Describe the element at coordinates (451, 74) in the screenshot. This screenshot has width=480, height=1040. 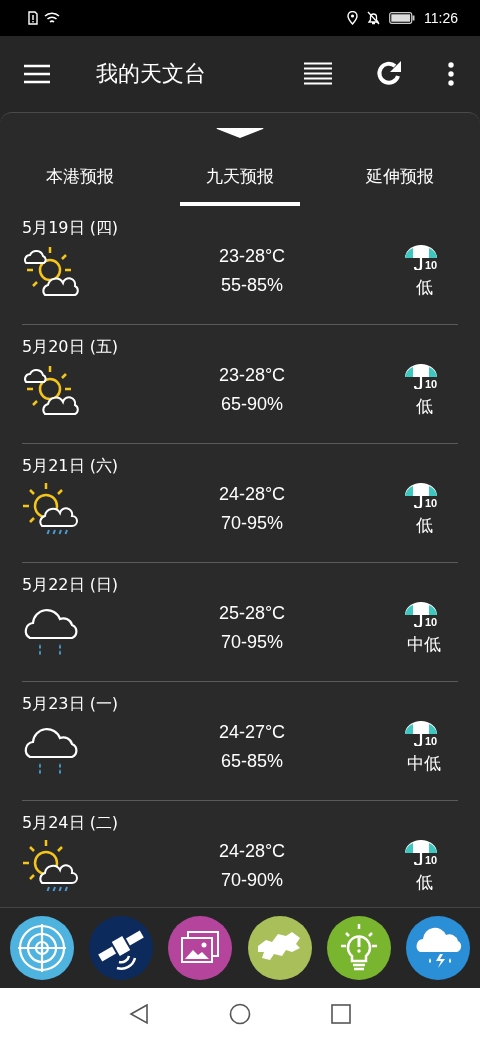
I see `more-options-icon` at that location.